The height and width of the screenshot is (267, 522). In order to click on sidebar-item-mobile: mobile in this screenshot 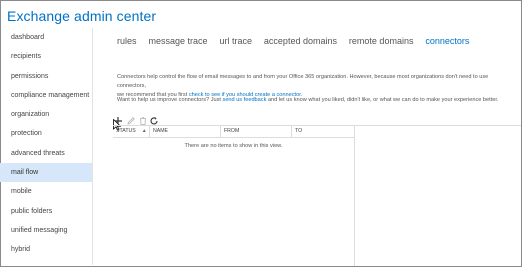, I will do `click(46, 191)`.